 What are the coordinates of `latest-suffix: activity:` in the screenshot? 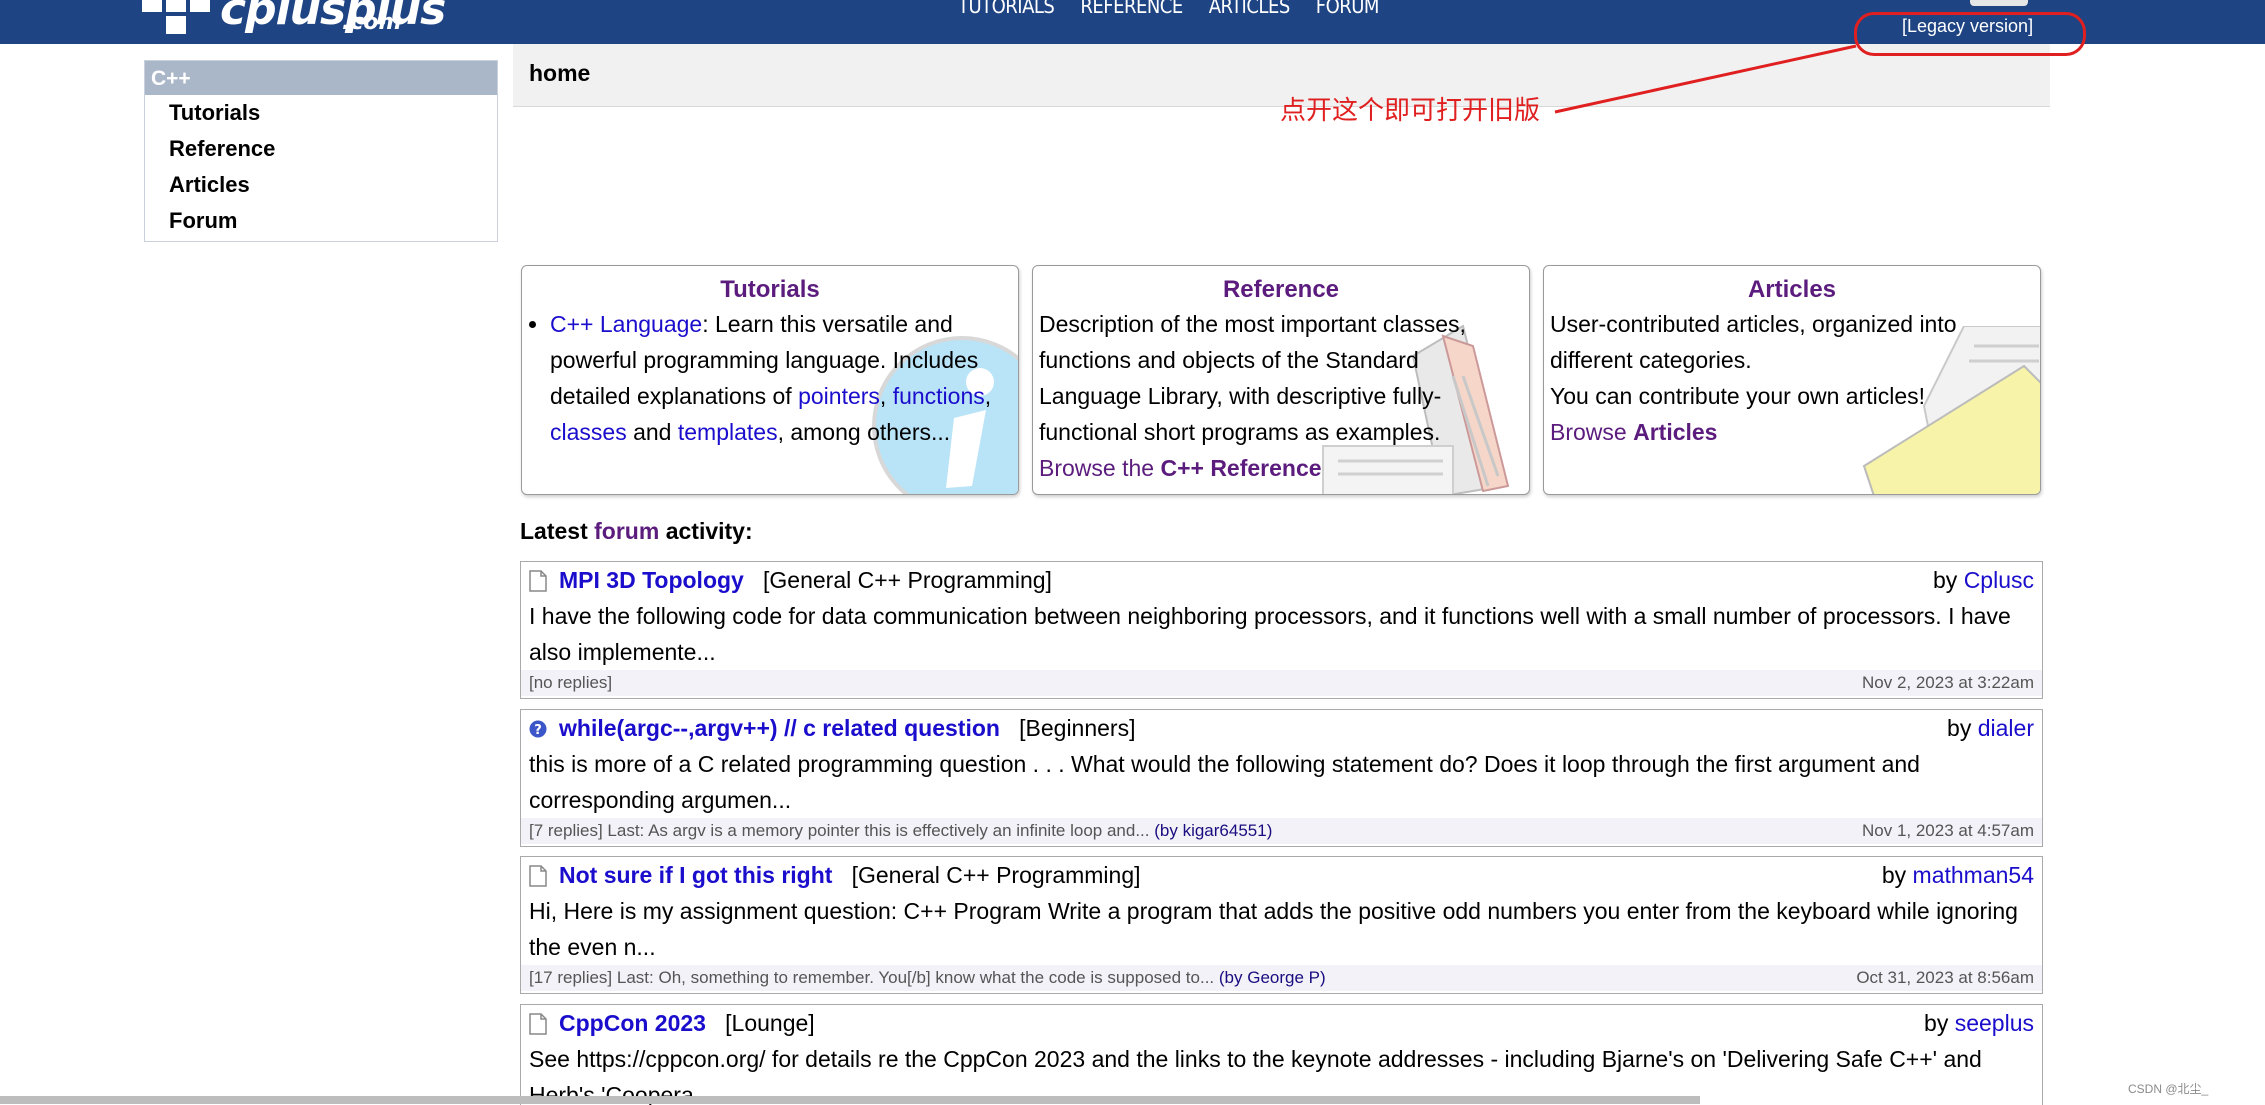 It's located at (706, 531).